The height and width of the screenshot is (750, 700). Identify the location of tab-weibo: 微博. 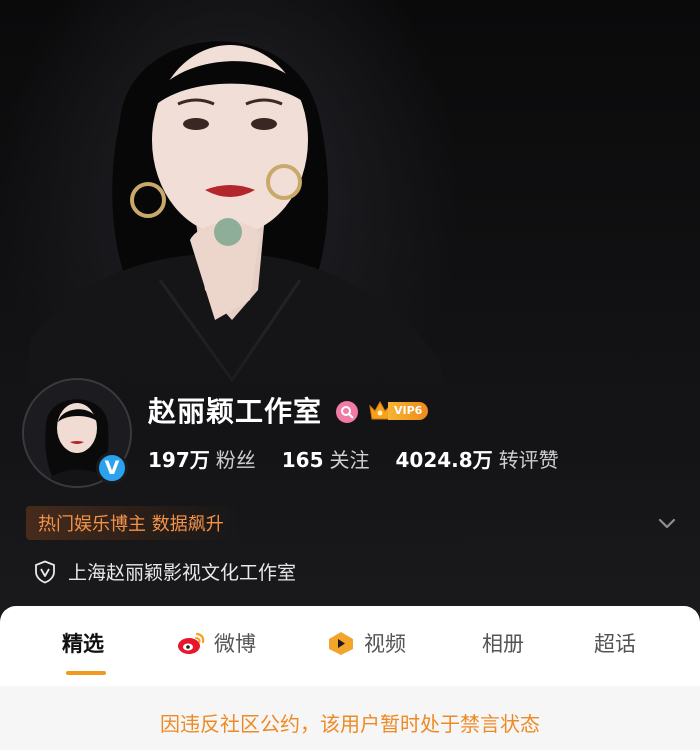
(216, 643).